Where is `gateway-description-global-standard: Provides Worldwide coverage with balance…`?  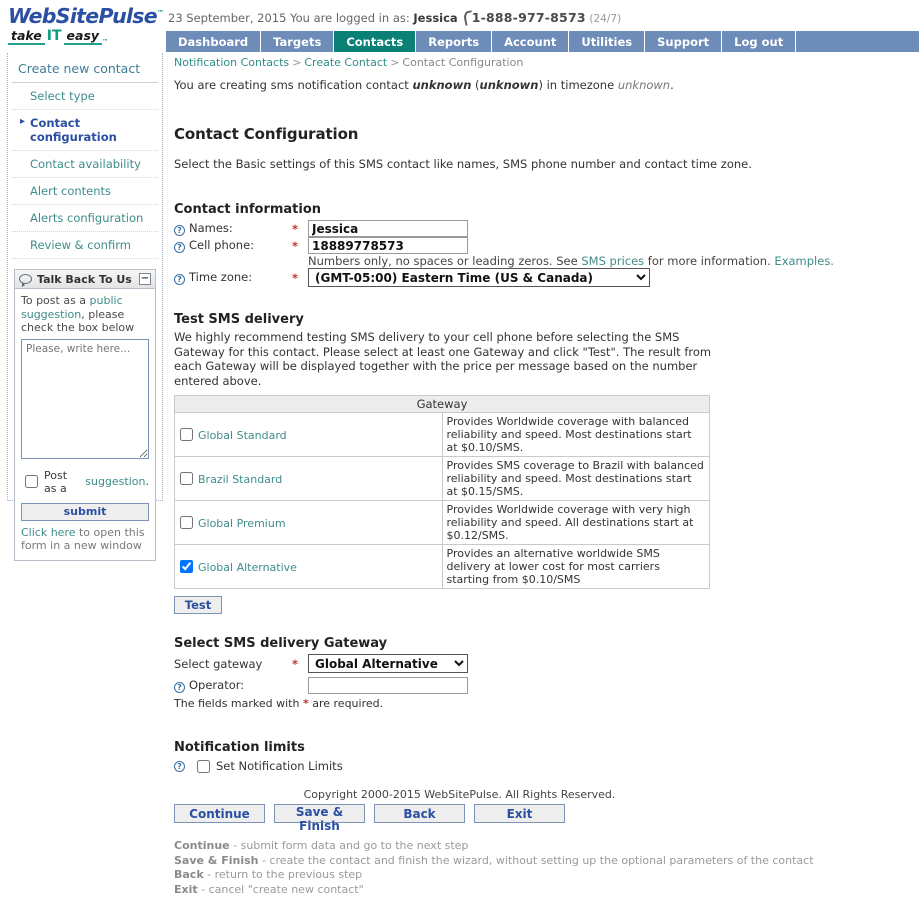
gateway-description-global-standard: Provides Worldwide coverage with balance… is located at coordinates (576, 435).